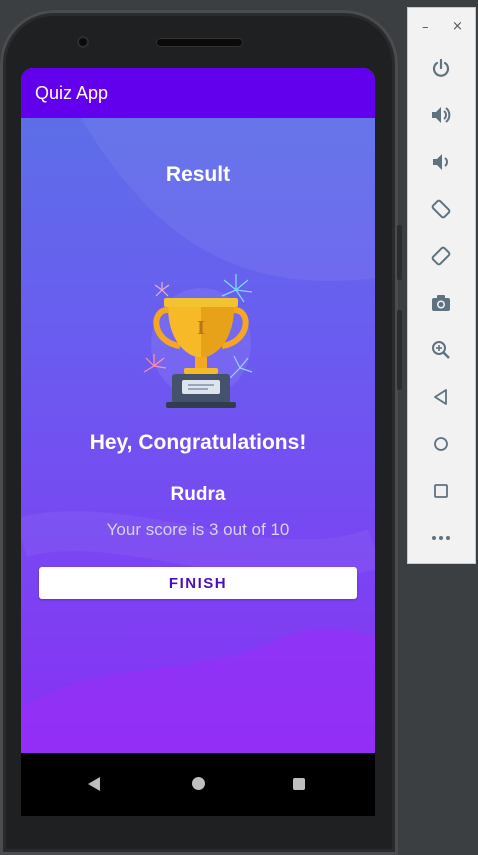  What do you see at coordinates (72, 92) in the screenshot?
I see `app-title: Quiz App` at bounding box center [72, 92].